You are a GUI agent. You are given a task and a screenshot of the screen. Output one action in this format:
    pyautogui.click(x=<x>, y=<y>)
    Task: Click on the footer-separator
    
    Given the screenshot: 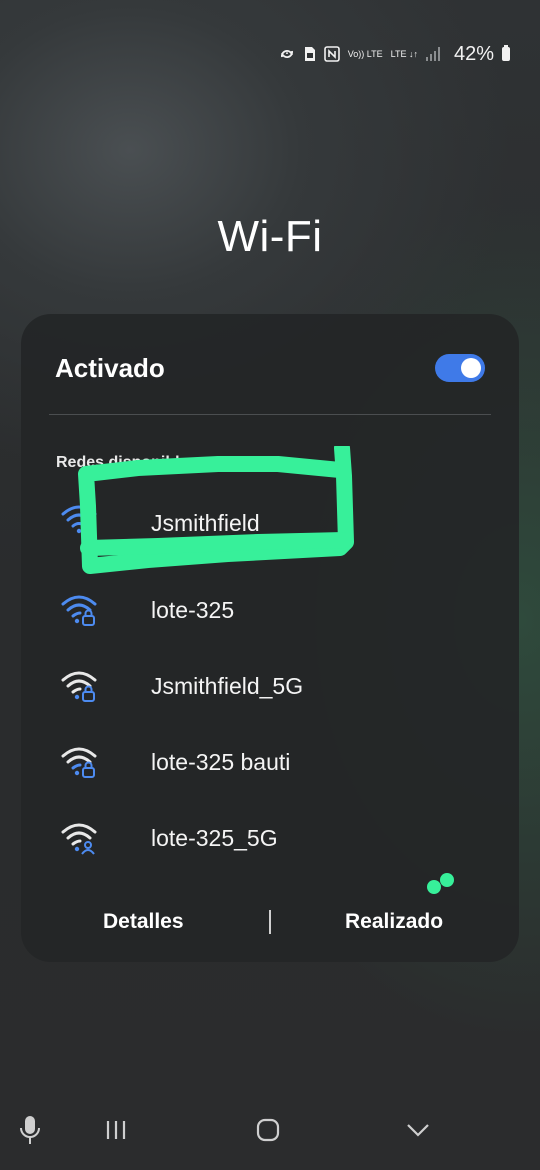 What is the action you would take?
    pyautogui.click(x=270, y=922)
    